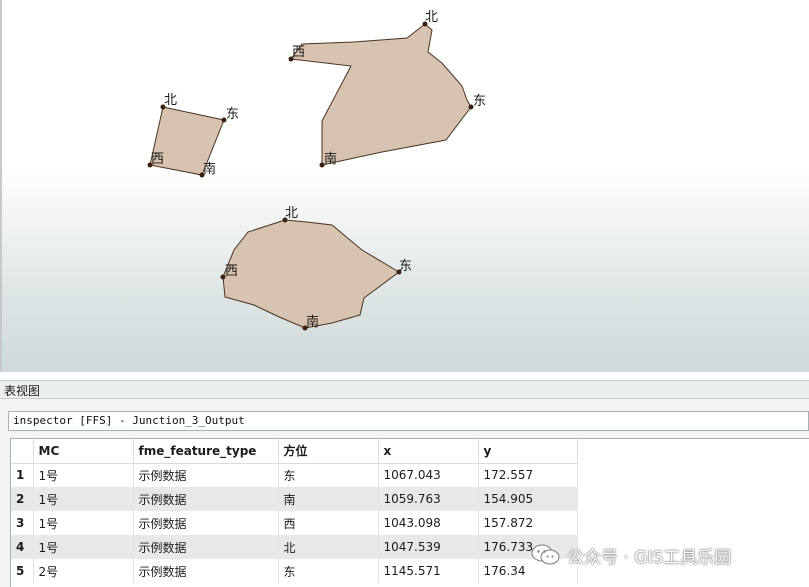  Describe the element at coordinates (428, 547) in the screenshot. I see `cell-x: 1047.539` at that location.